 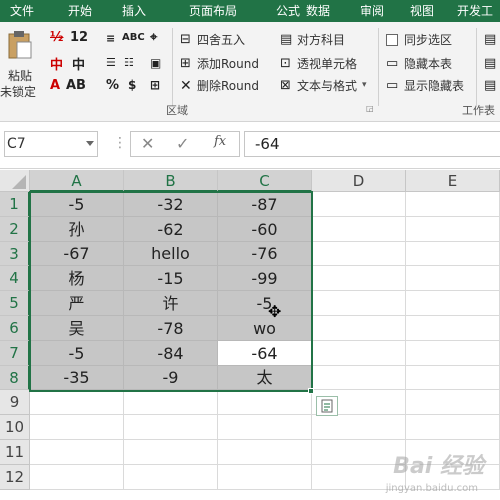 What do you see at coordinates (327, 406) in the screenshot?
I see `quick-analysis-icon` at bounding box center [327, 406].